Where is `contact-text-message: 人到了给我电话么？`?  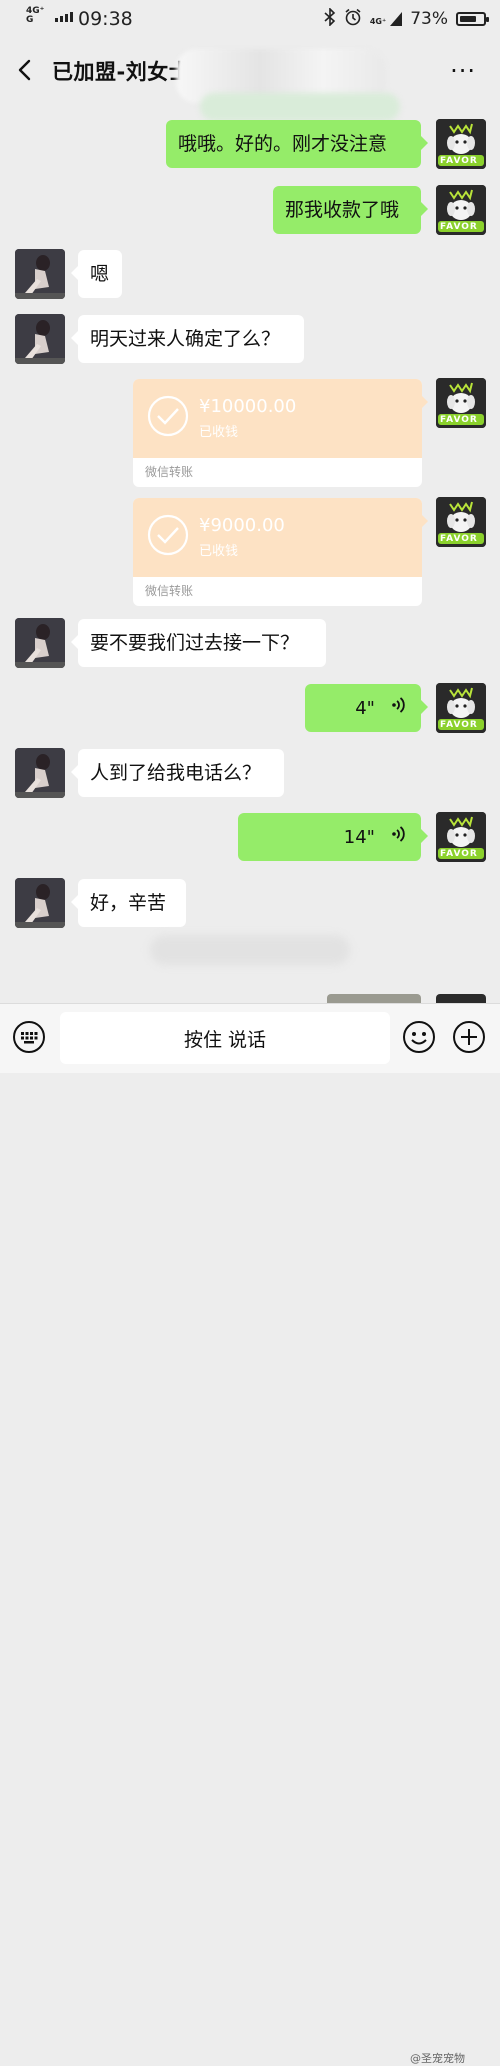
contact-text-message: 人到了给我电话么？ is located at coordinates (177, 773).